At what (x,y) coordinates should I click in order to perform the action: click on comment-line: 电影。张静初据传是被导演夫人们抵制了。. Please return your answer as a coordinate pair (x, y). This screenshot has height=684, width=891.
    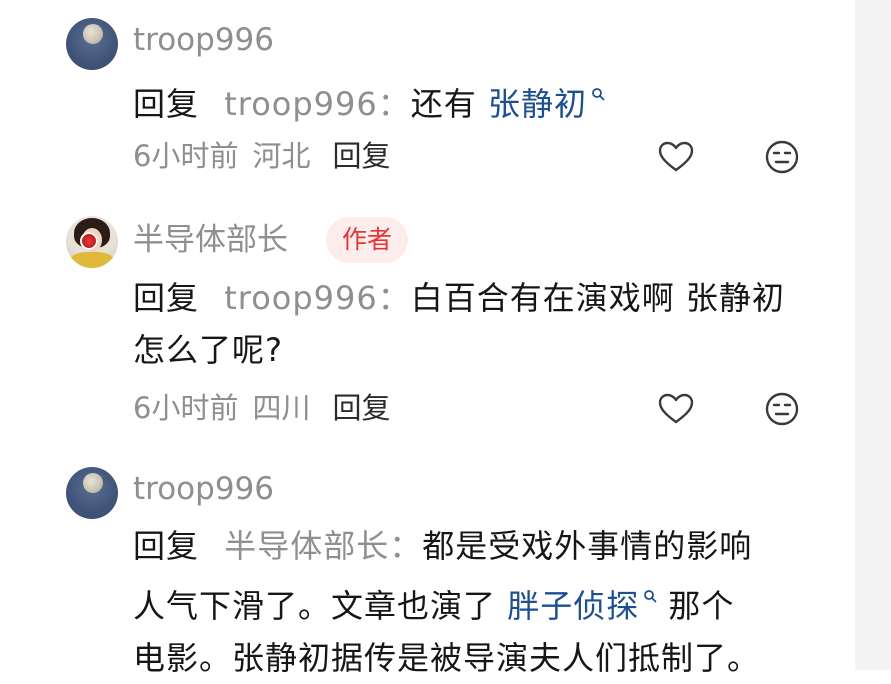
    Looking at the image, I should click on (447, 658).